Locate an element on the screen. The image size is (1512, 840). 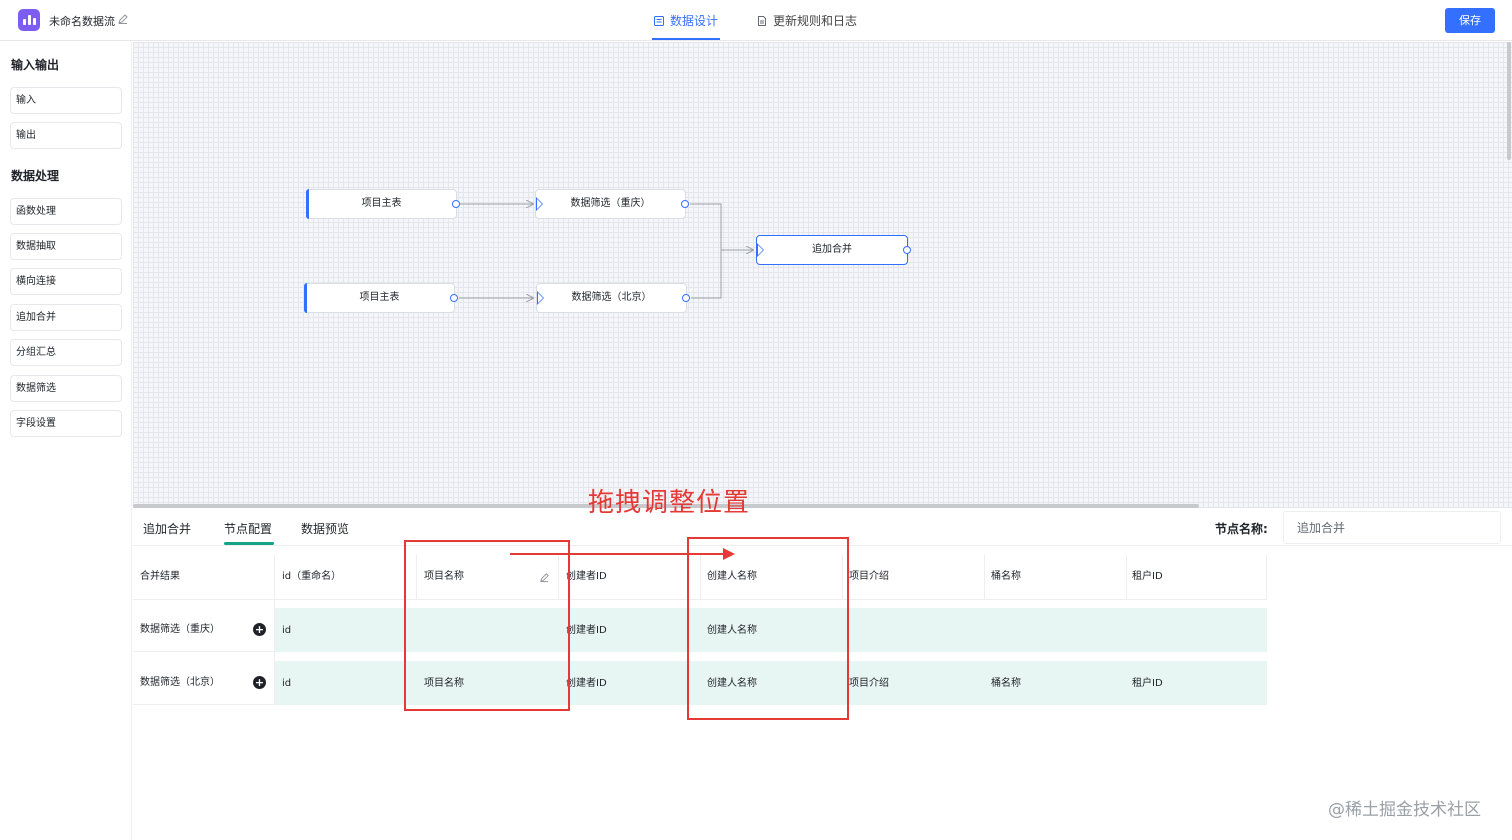
table-header-col: 桶名称 is located at coordinates (1006, 577).